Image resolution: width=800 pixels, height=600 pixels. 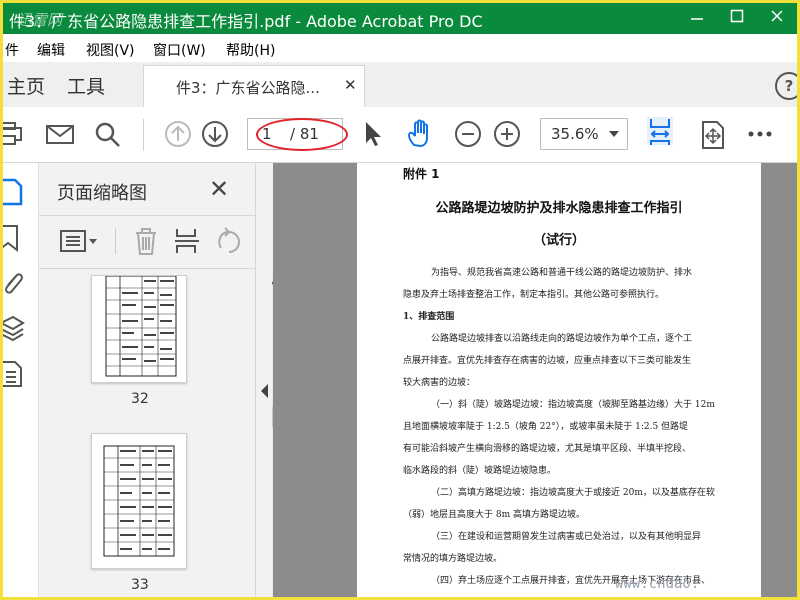 I want to click on close-icon, so click(x=777, y=16).